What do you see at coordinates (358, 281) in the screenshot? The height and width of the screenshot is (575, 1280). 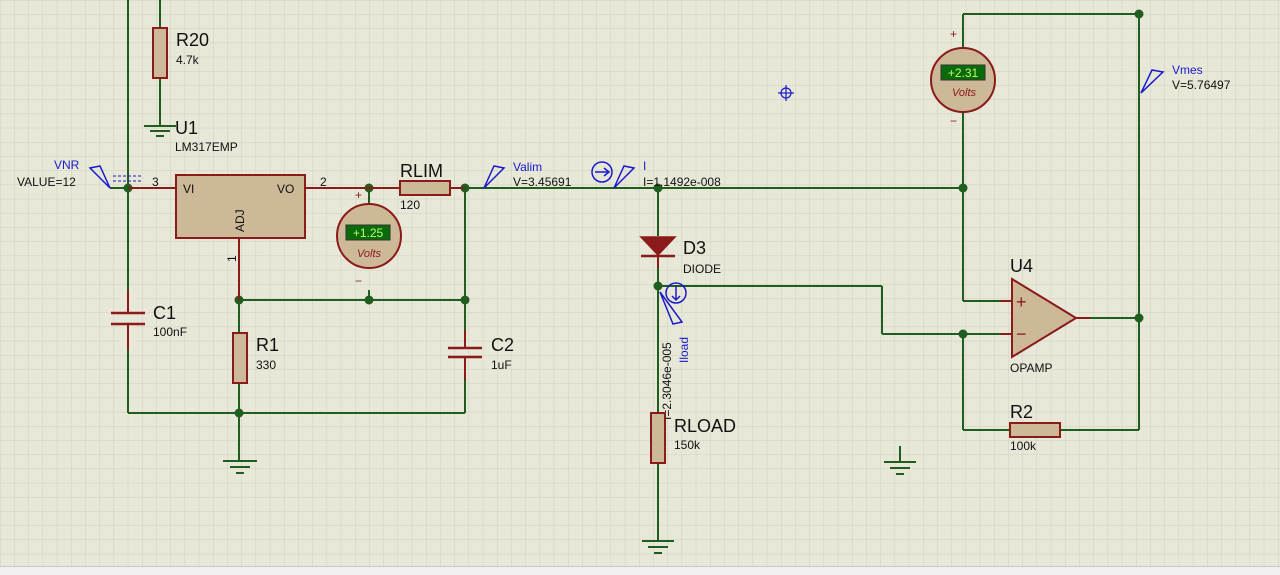 I see `voltmeter-1-minus: −` at bounding box center [358, 281].